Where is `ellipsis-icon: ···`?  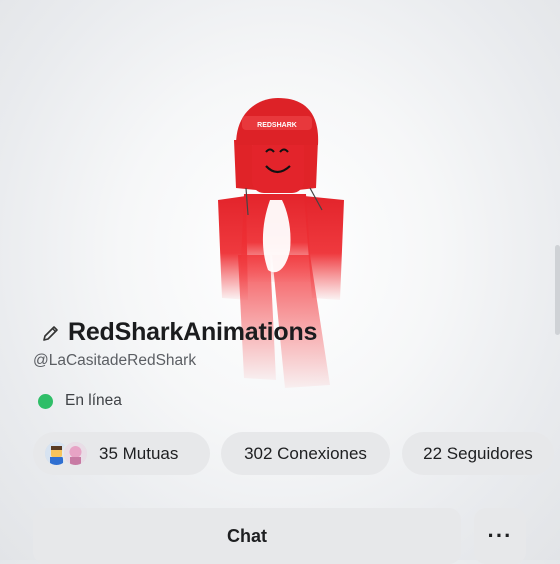 ellipsis-icon: ··· is located at coordinates (500, 535).